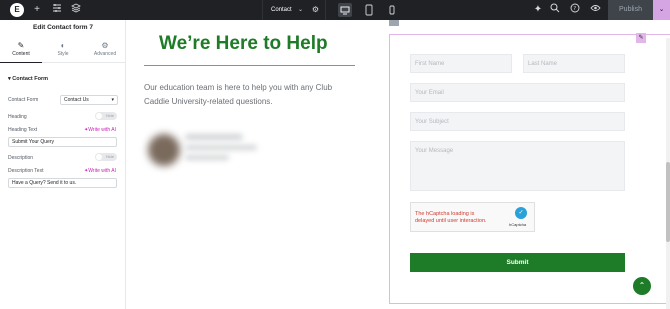  What do you see at coordinates (517, 166) in the screenshot?
I see `message-field: Your Message` at bounding box center [517, 166].